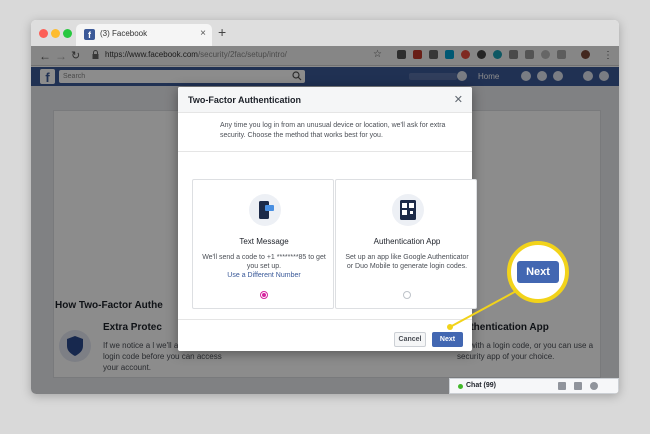 Image resolution: width=650 pixels, height=434 pixels. What do you see at coordinates (264, 295) in the screenshot?
I see `text-message-radio` at bounding box center [264, 295].